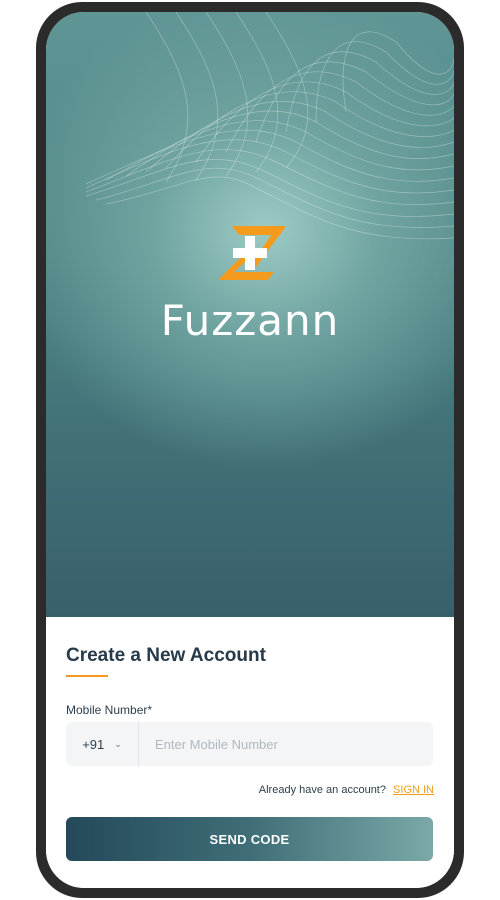 Image resolution: width=500 pixels, height=900 pixels. Describe the element at coordinates (250, 320) in the screenshot. I see `brand-name: Fuzzann` at that location.